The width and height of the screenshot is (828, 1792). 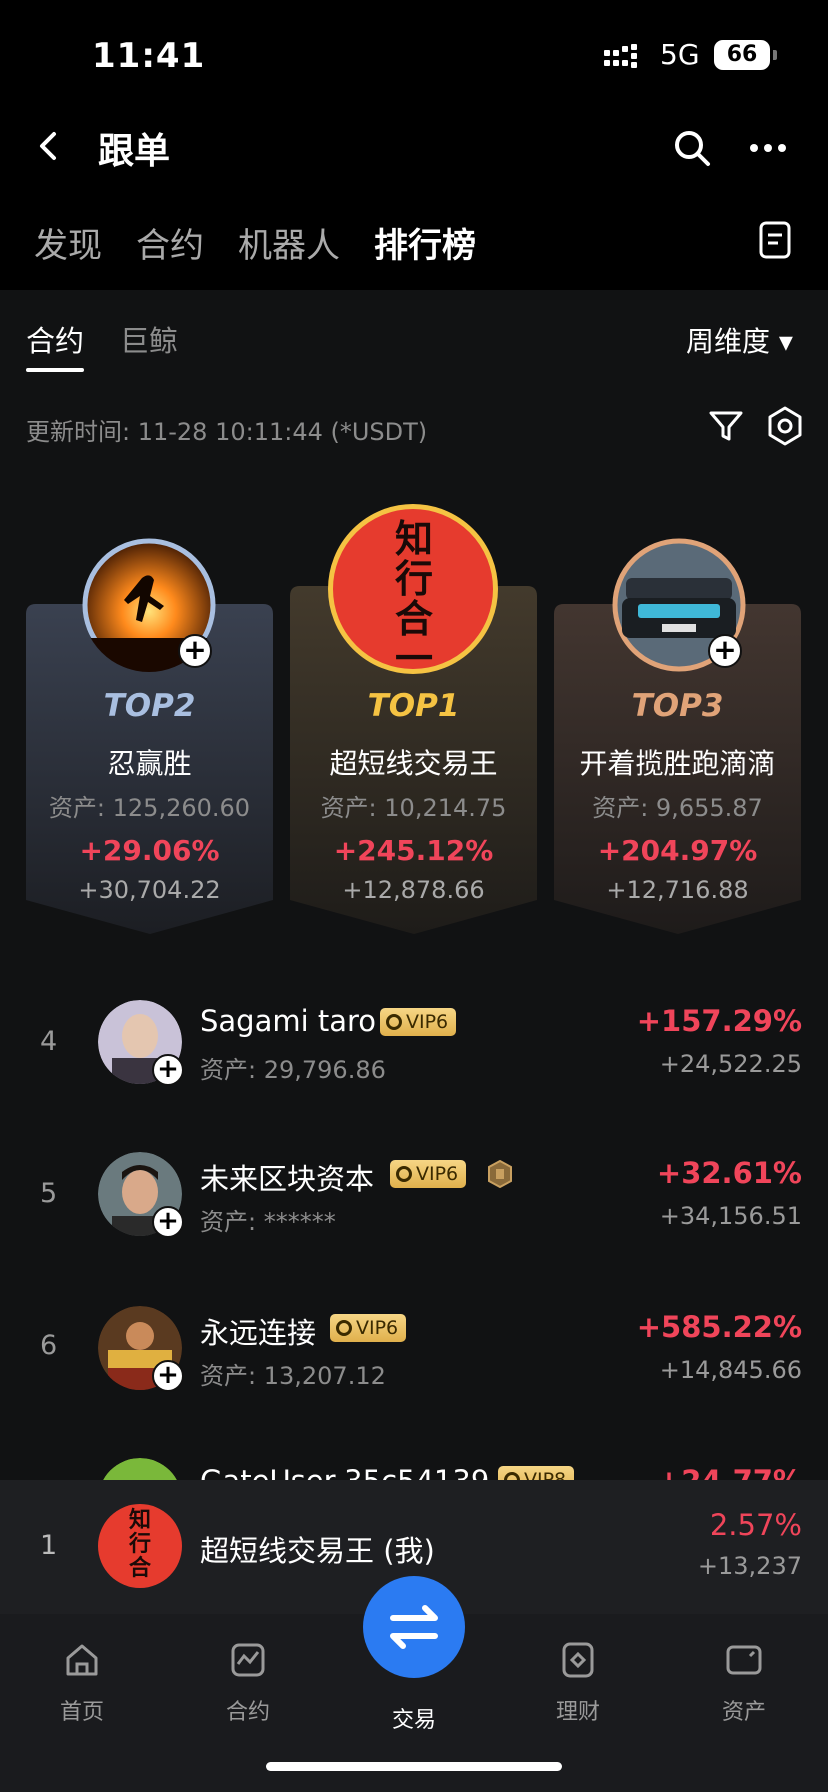 What do you see at coordinates (739, 340) in the screenshot?
I see `period-dropdown: 周维度 ▾` at bounding box center [739, 340].